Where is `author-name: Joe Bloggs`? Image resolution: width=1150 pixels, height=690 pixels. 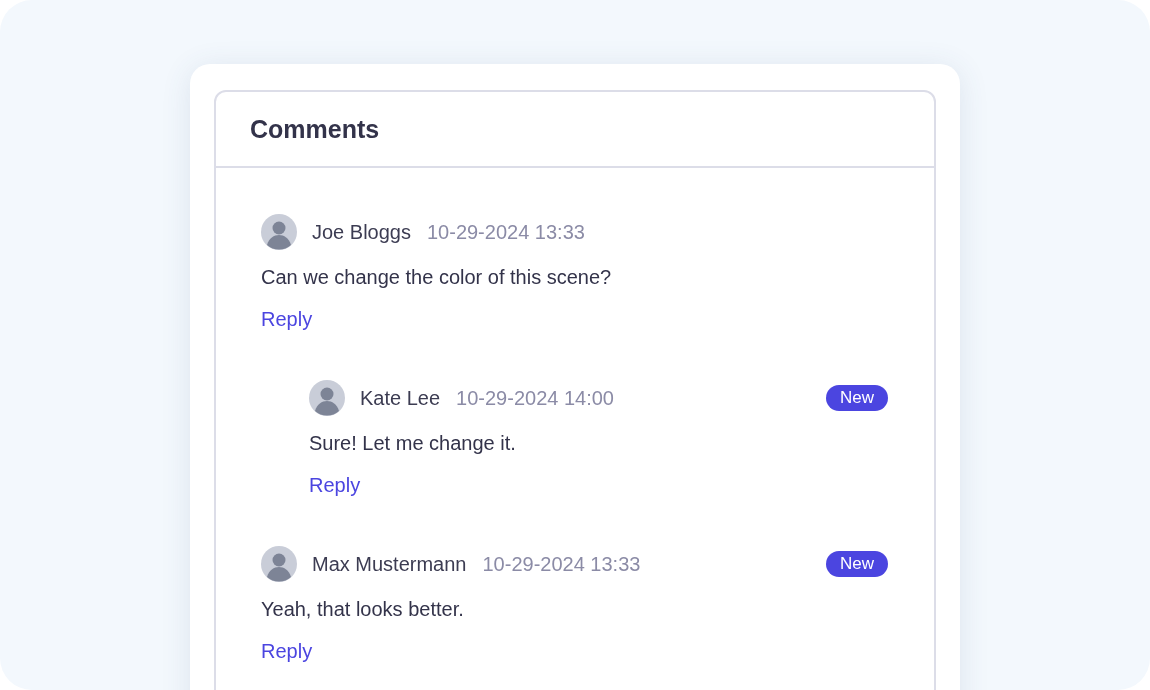 author-name: Joe Bloggs is located at coordinates (361, 232).